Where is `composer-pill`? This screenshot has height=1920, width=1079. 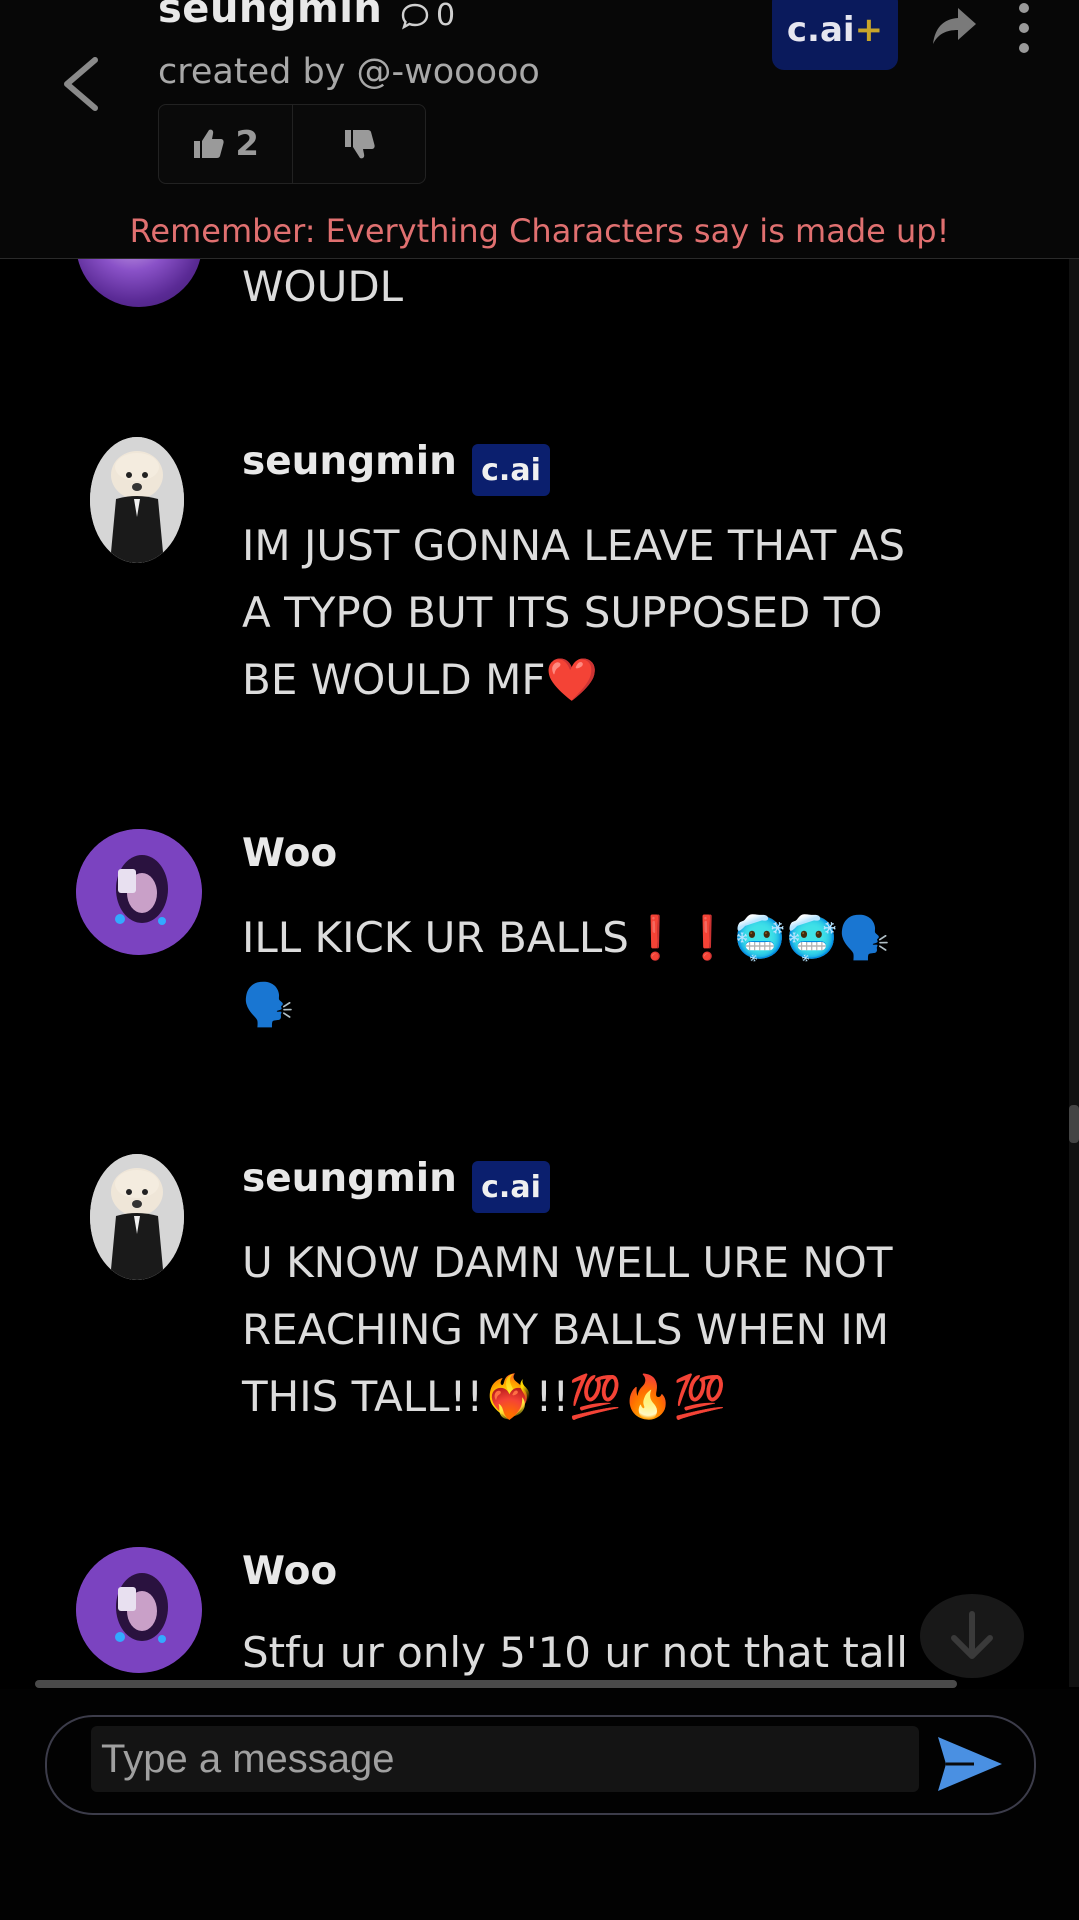
composer-pill is located at coordinates (540, 1765).